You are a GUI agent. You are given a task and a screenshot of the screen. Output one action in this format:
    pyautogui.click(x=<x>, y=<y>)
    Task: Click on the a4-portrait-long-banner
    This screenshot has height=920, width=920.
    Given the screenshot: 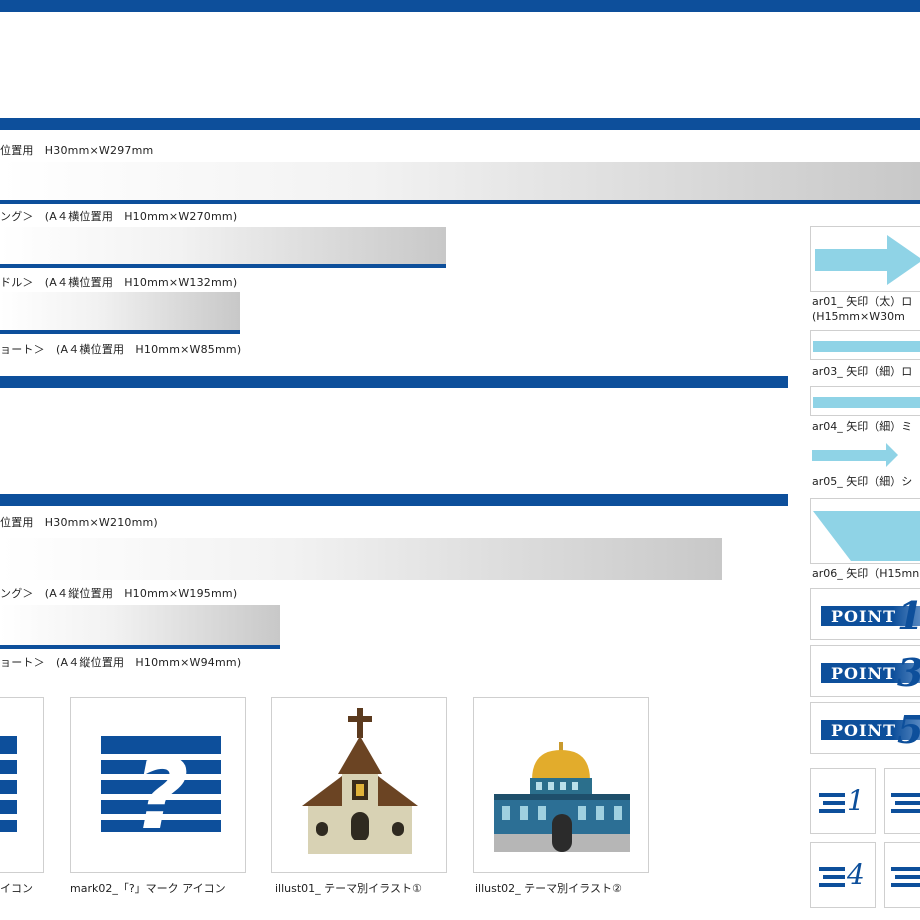 What is the action you would take?
    pyautogui.click(x=140, y=625)
    